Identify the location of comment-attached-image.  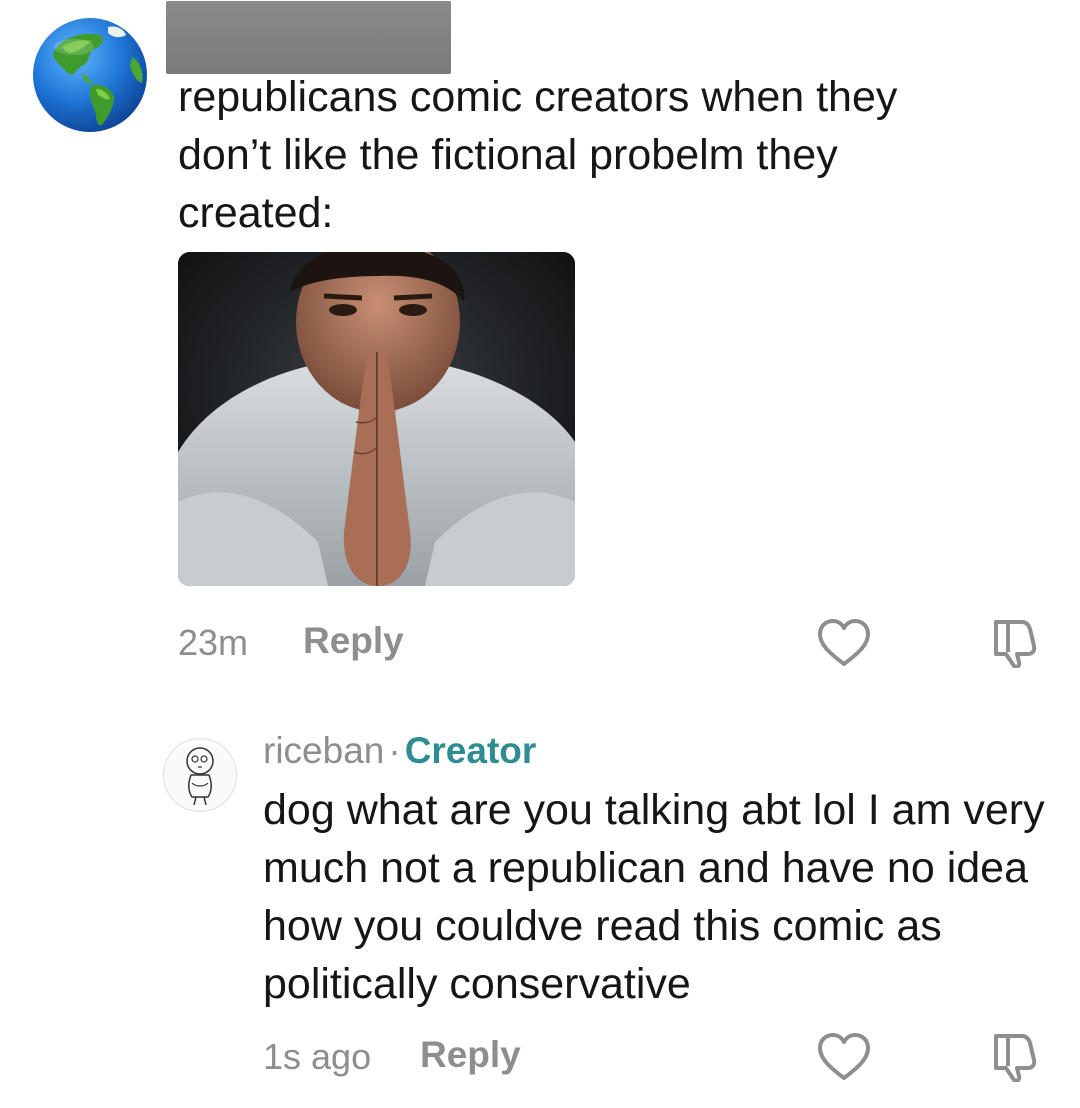
(376, 419).